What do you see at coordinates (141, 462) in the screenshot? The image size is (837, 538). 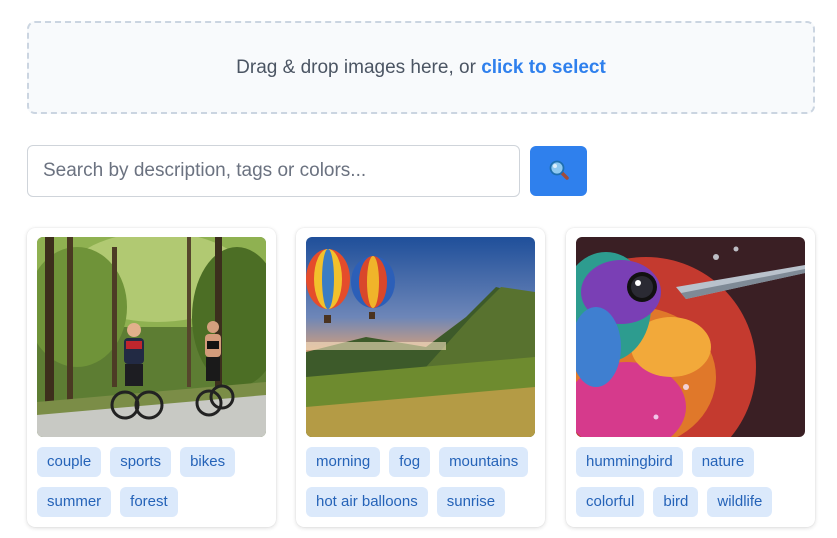 I see `tag: sports` at bounding box center [141, 462].